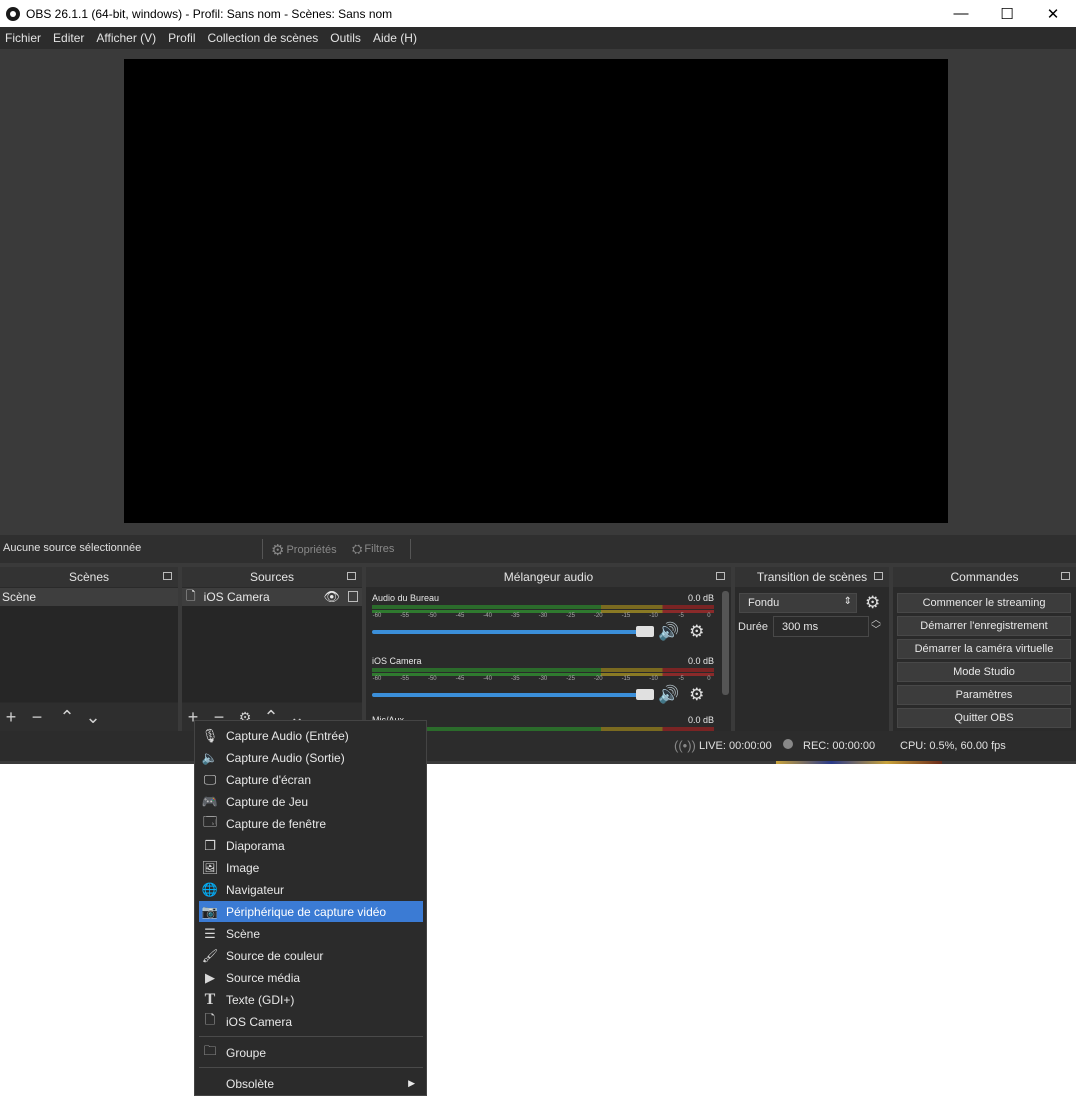  I want to click on list-icon: ☰, so click(210, 933).